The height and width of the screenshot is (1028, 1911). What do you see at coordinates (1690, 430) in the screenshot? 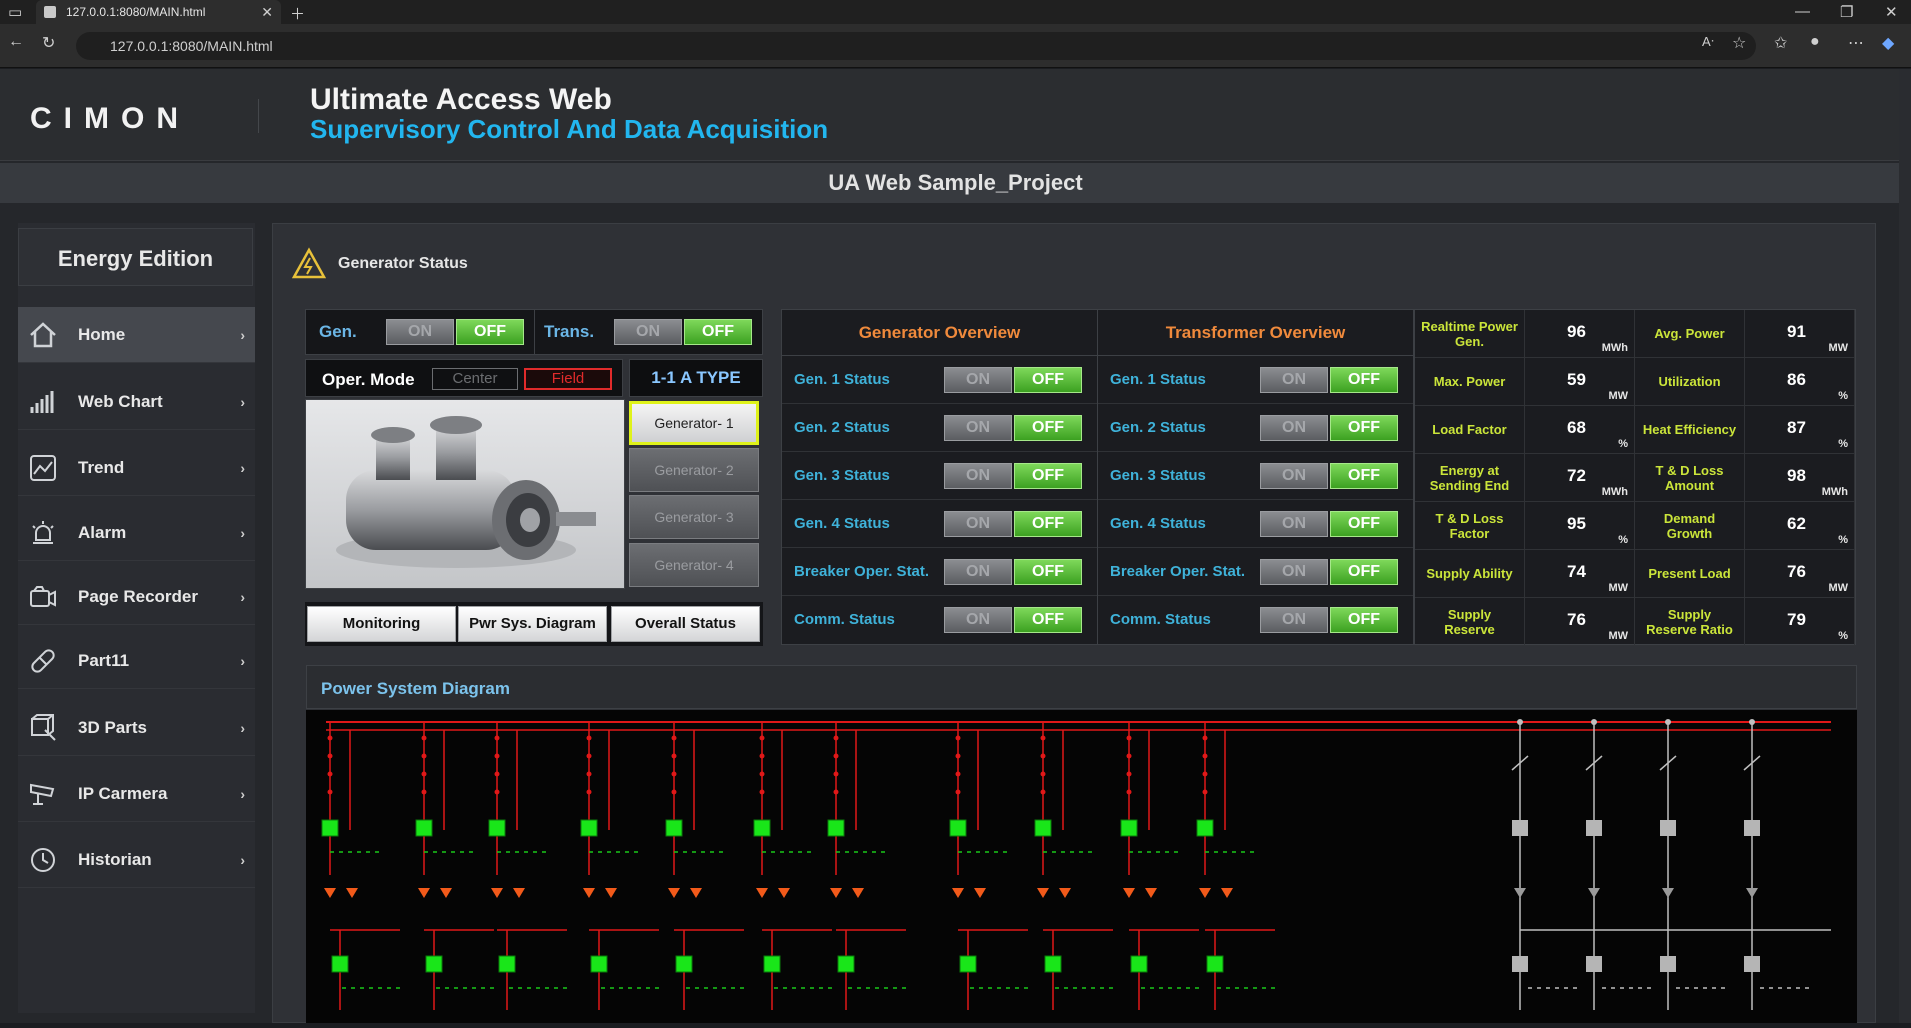
I see `kpi-label: Heat Efficiency` at bounding box center [1690, 430].